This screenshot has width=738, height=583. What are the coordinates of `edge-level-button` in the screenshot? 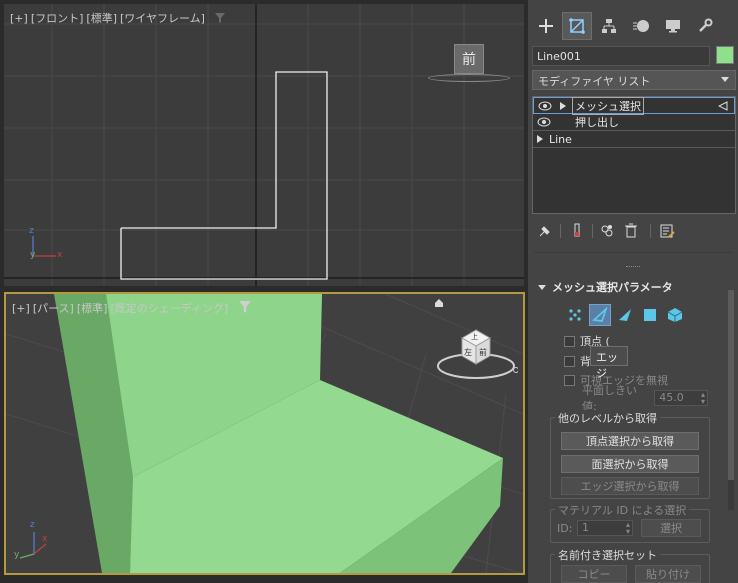 It's located at (600, 315).